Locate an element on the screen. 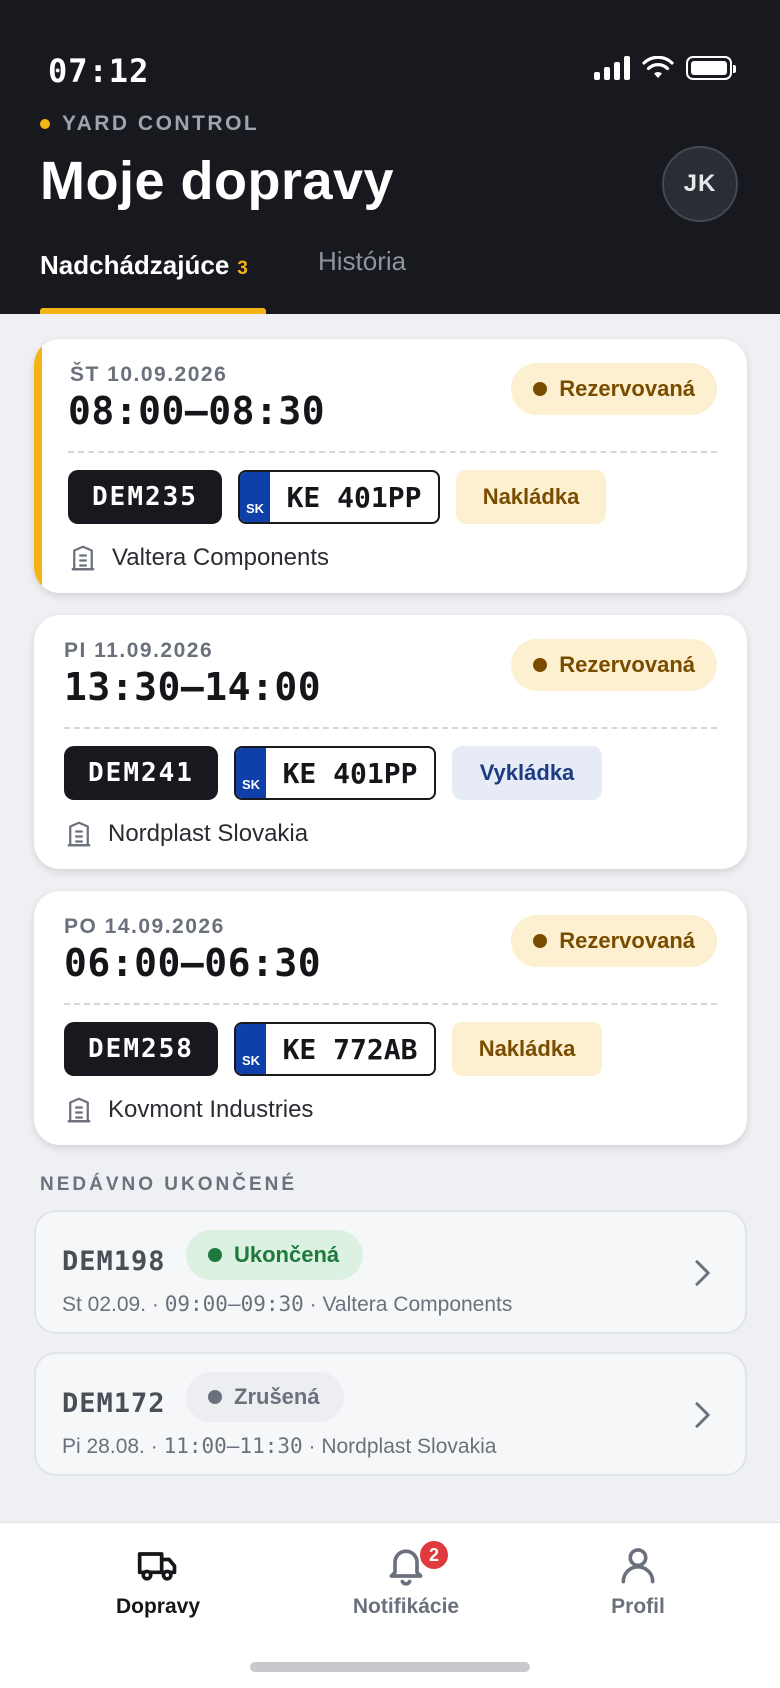 Image resolution: width=780 pixels, height=1688 pixels. nav-dopravy: Dopravy is located at coordinates (158, 1581).